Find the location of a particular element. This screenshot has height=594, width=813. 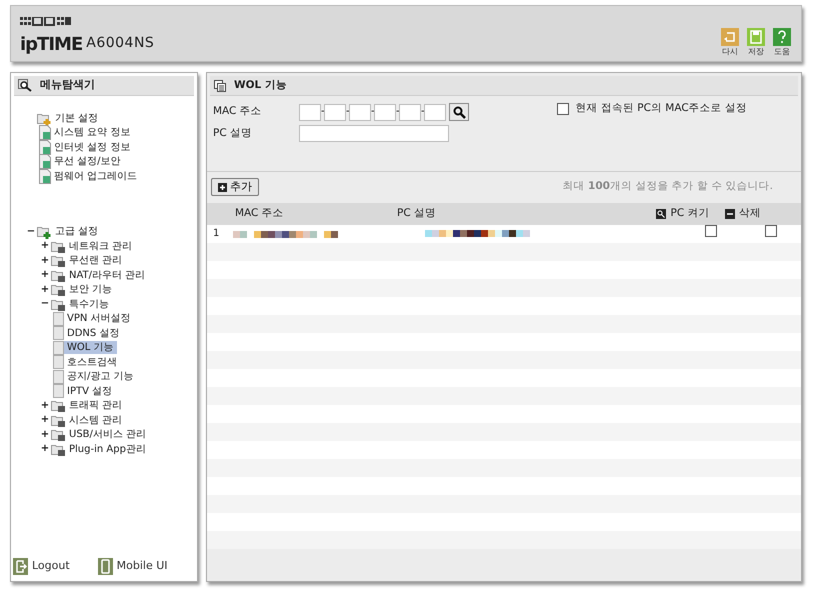

field-label: PC 설명 is located at coordinates (233, 133).